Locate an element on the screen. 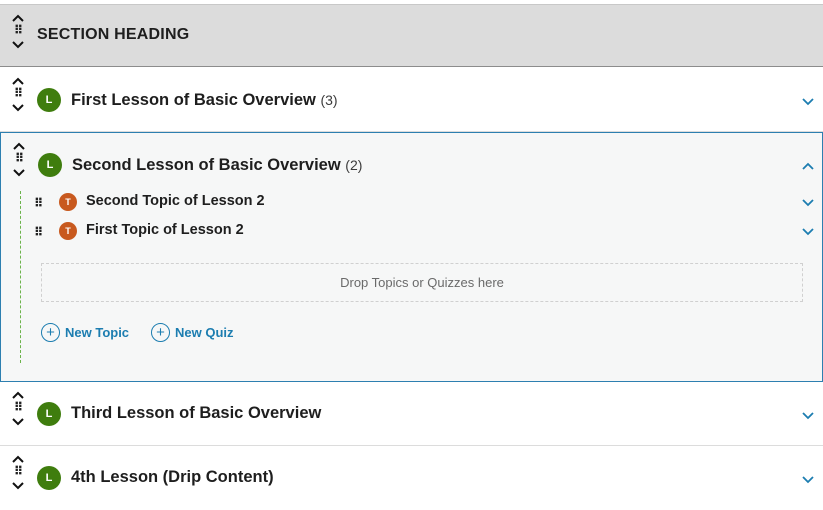  lesson-title: Third Lesson of Basic Overview is located at coordinates (196, 413).